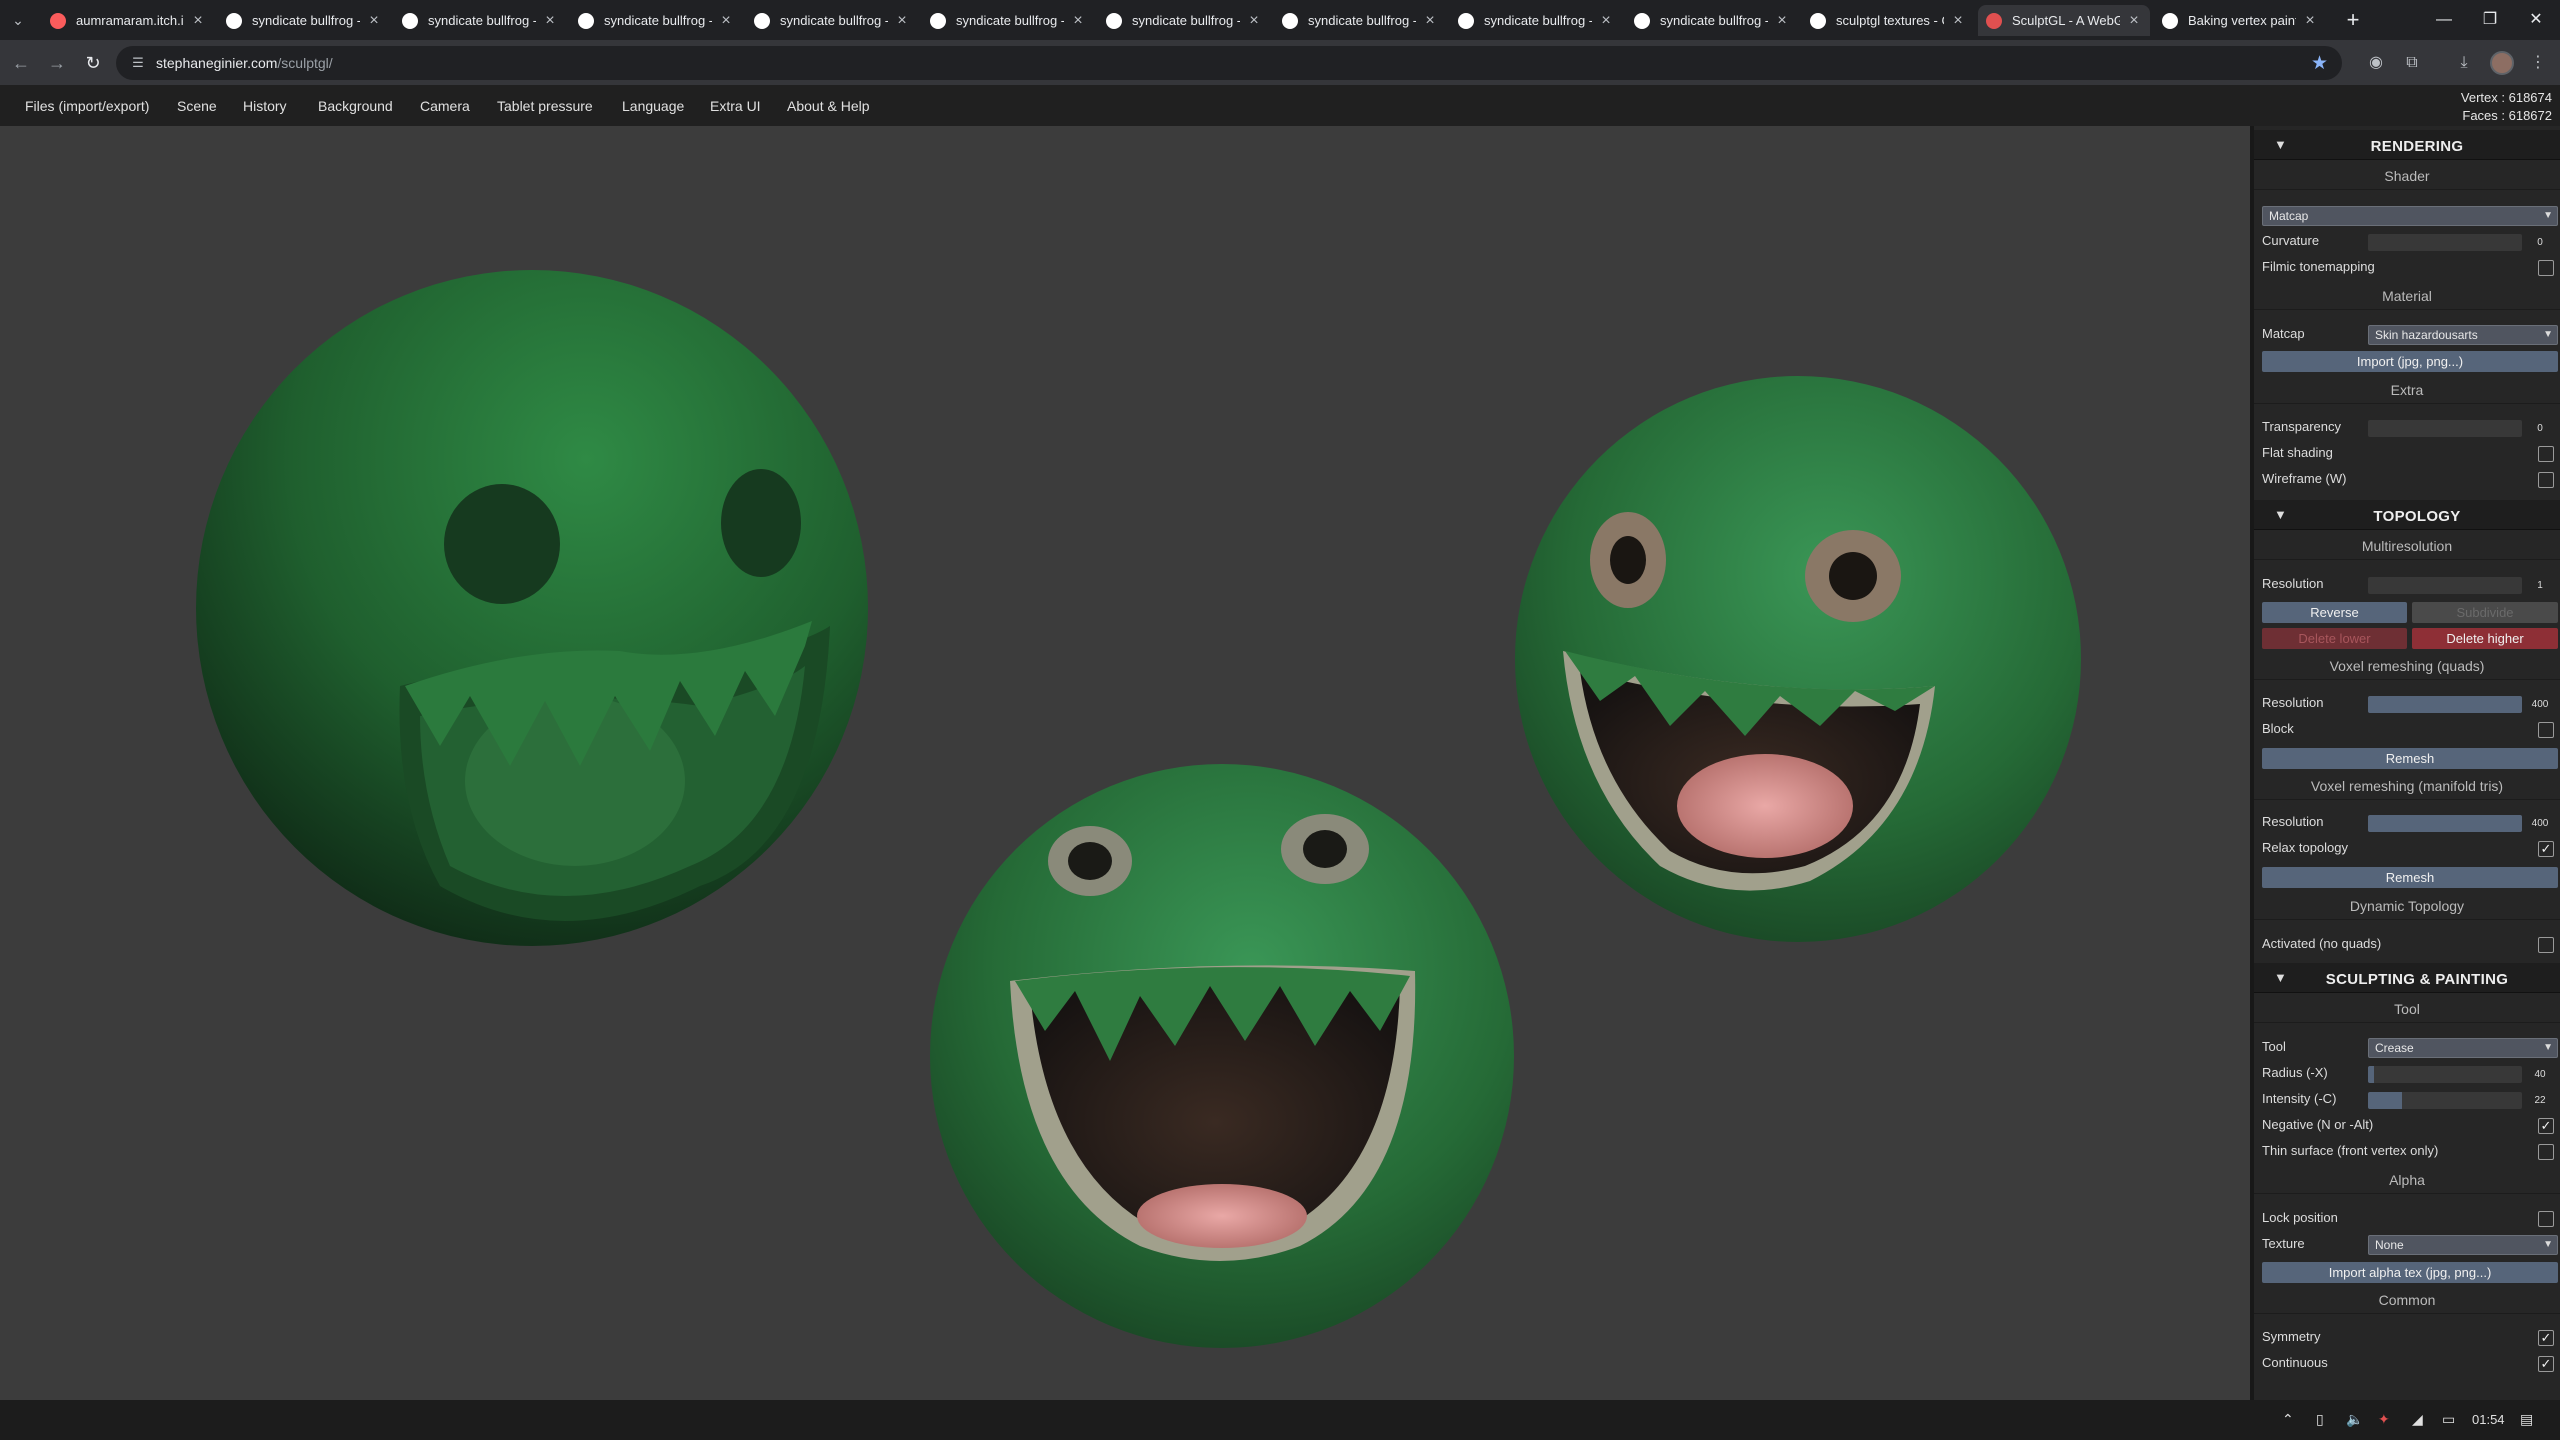  What do you see at coordinates (2540, 1100) in the screenshot?
I see `intensity-value: 22` at bounding box center [2540, 1100].